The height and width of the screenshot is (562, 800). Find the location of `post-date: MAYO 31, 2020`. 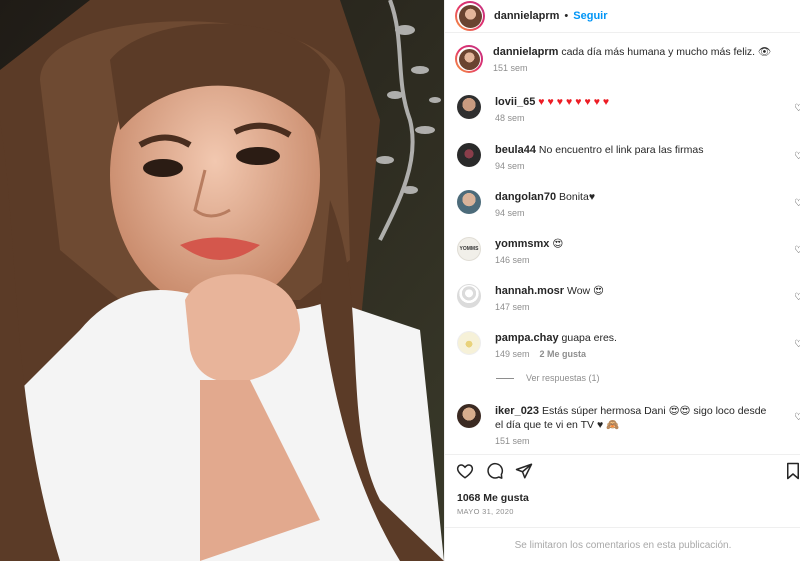

post-date: MAYO 31, 2020 is located at coordinates (485, 511).